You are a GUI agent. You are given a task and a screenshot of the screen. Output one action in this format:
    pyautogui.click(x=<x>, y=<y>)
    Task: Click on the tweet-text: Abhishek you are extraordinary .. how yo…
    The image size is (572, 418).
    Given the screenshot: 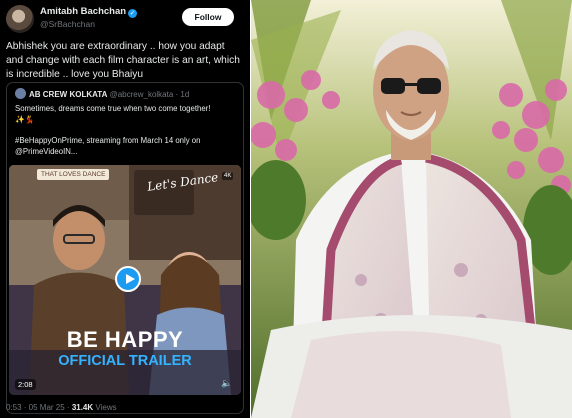 What is the action you would take?
    pyautogui.click(x=123, y=60)
    